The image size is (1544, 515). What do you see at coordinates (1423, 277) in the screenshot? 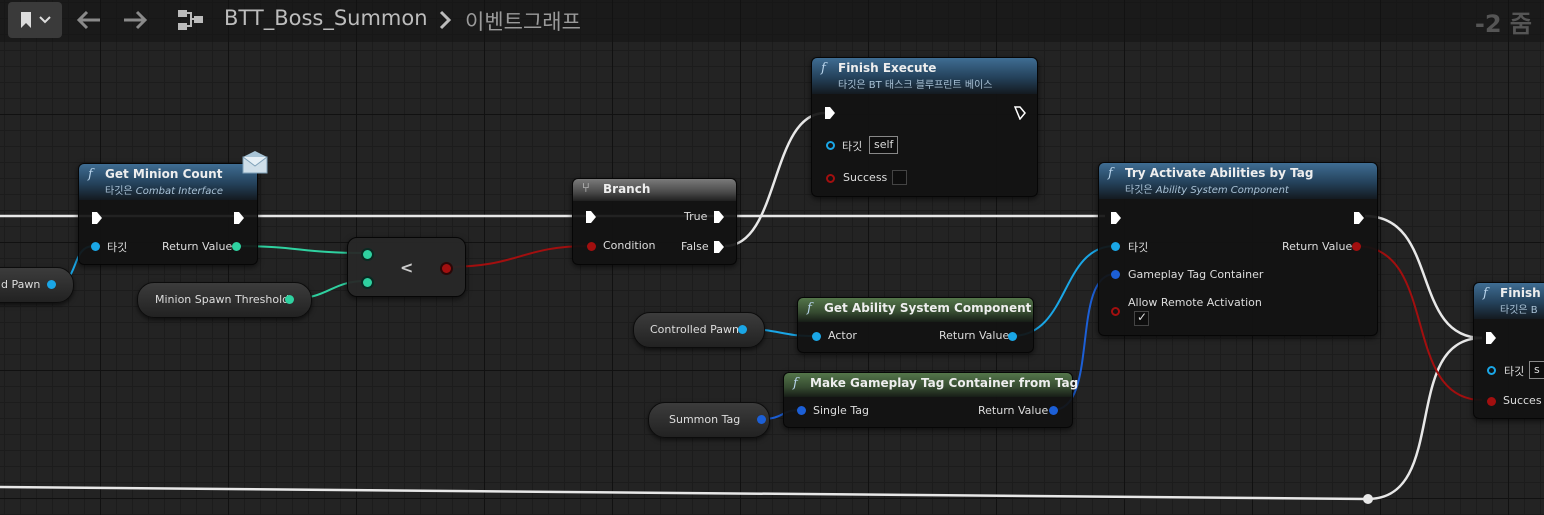
I see `exec-wire-try-finish` at bounding box center [1423, 277].